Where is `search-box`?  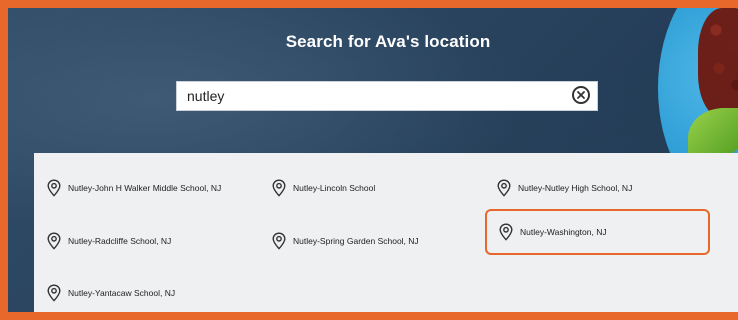
search-box is located at coordinates (387, 96).